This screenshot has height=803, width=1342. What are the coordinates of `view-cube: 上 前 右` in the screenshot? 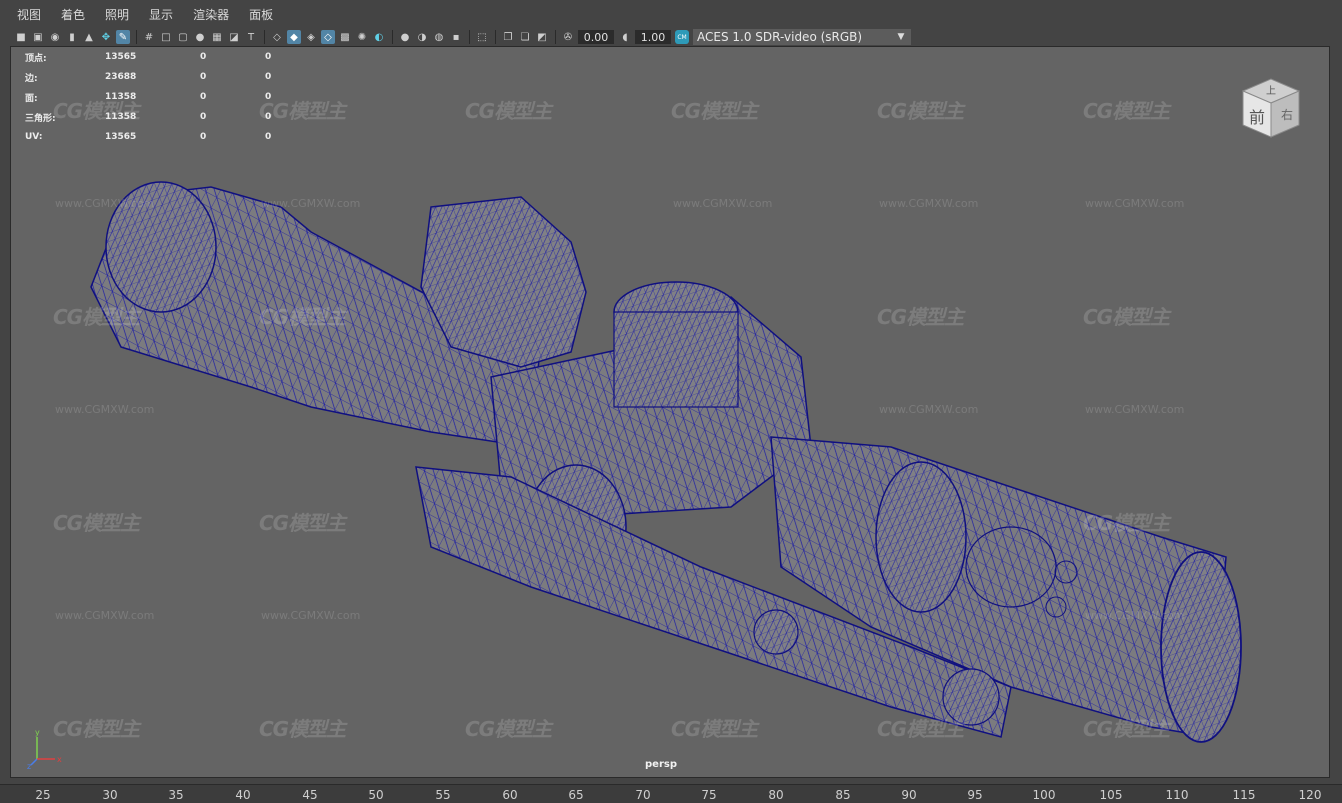 It's located at (1270, 108).